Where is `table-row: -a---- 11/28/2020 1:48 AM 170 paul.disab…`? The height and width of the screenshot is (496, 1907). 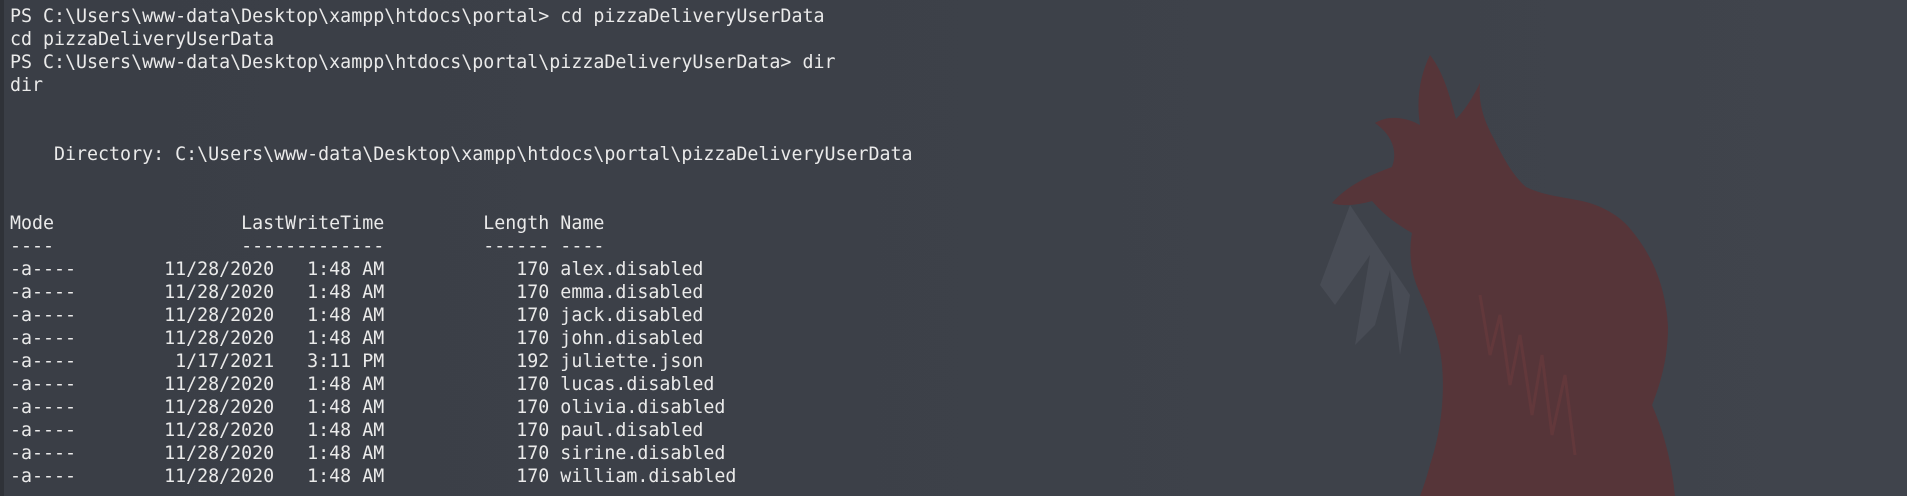
table-row: -a---- 11/28/2020 1:48 AM 170 paul.disab… is located at coordinates (357, 430).